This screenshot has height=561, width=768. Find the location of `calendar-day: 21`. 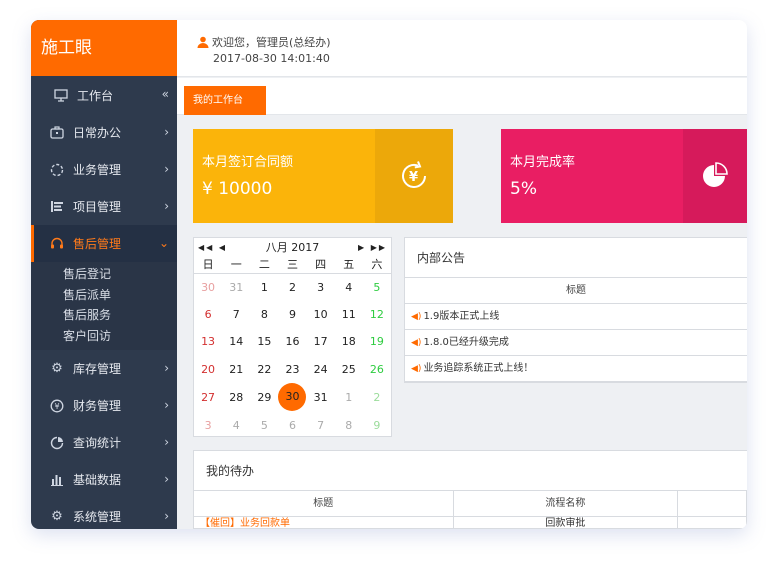

calendar-day: 21 is located at coordinates (236, 370).